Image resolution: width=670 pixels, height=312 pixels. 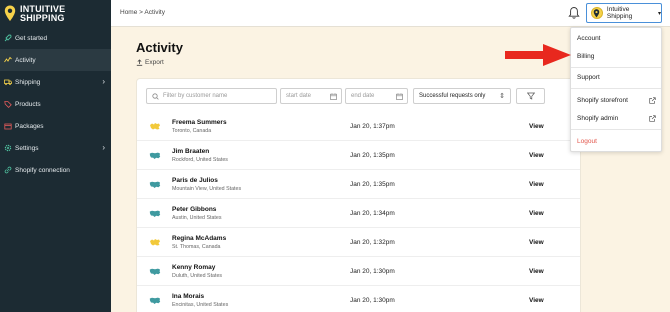 I want to click on logo: INTUITIVE SHIPPING, so click(x=55, y=13).